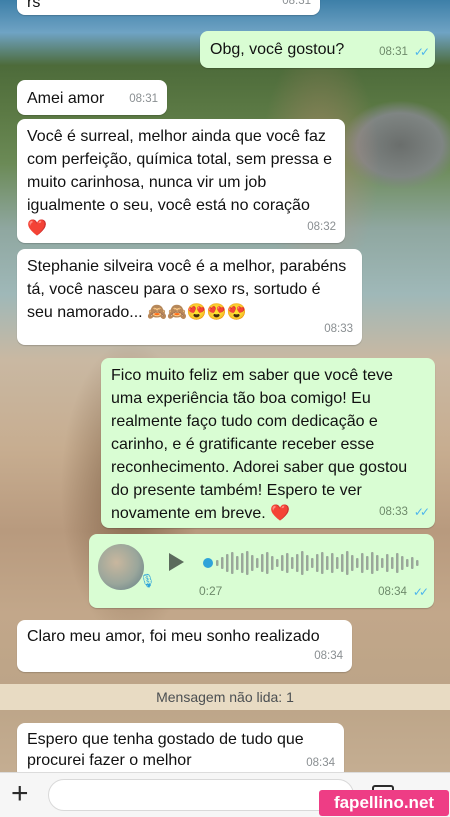 Image resolution: width=450 pixels, height=817 pixels. Describe the element at coordinates (211, 591) in the screenshot. I see `voice-duration: 0:27` at that location.